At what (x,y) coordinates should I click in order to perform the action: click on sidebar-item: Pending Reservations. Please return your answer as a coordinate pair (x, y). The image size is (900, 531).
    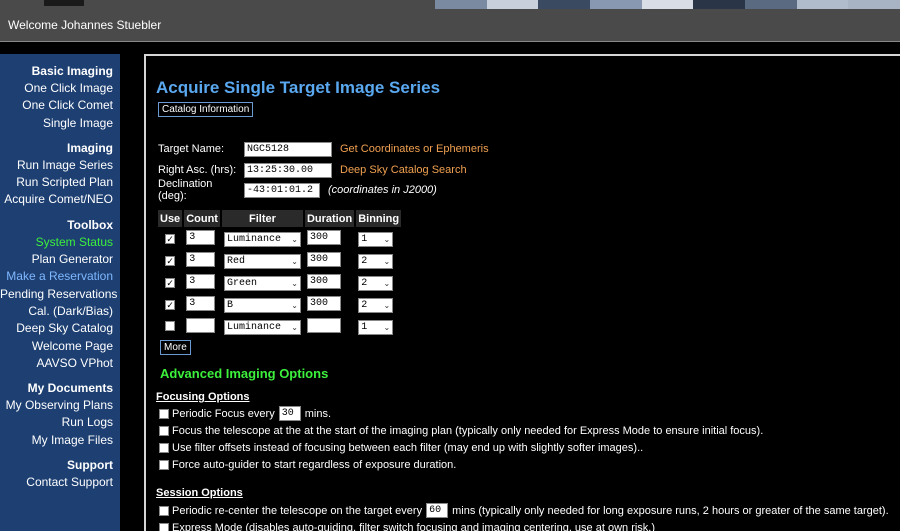
    Looking at the image, I should click on (60, 294).